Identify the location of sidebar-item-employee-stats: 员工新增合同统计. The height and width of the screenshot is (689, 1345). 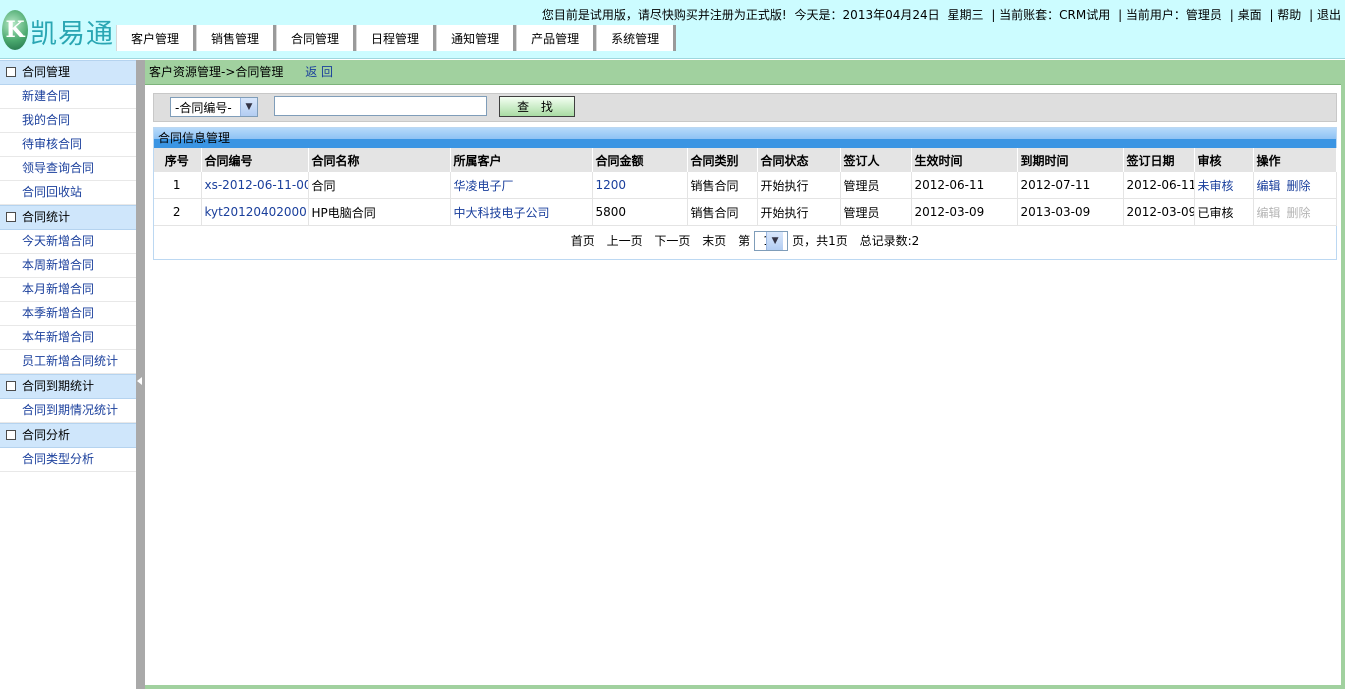
(68, 362).